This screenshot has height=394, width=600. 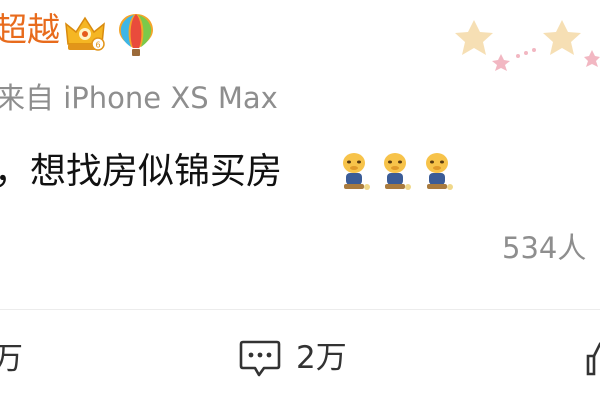 I want to click on balloon-badge-icon, so click(x=136, y=35).